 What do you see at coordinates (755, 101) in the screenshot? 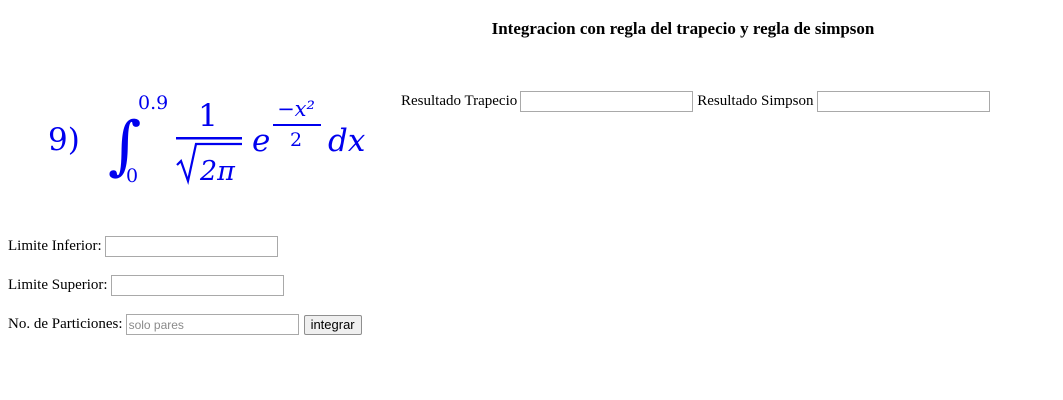
I see `simpson-result-label: Resultado Simpson` at bounding box center [755, 101].